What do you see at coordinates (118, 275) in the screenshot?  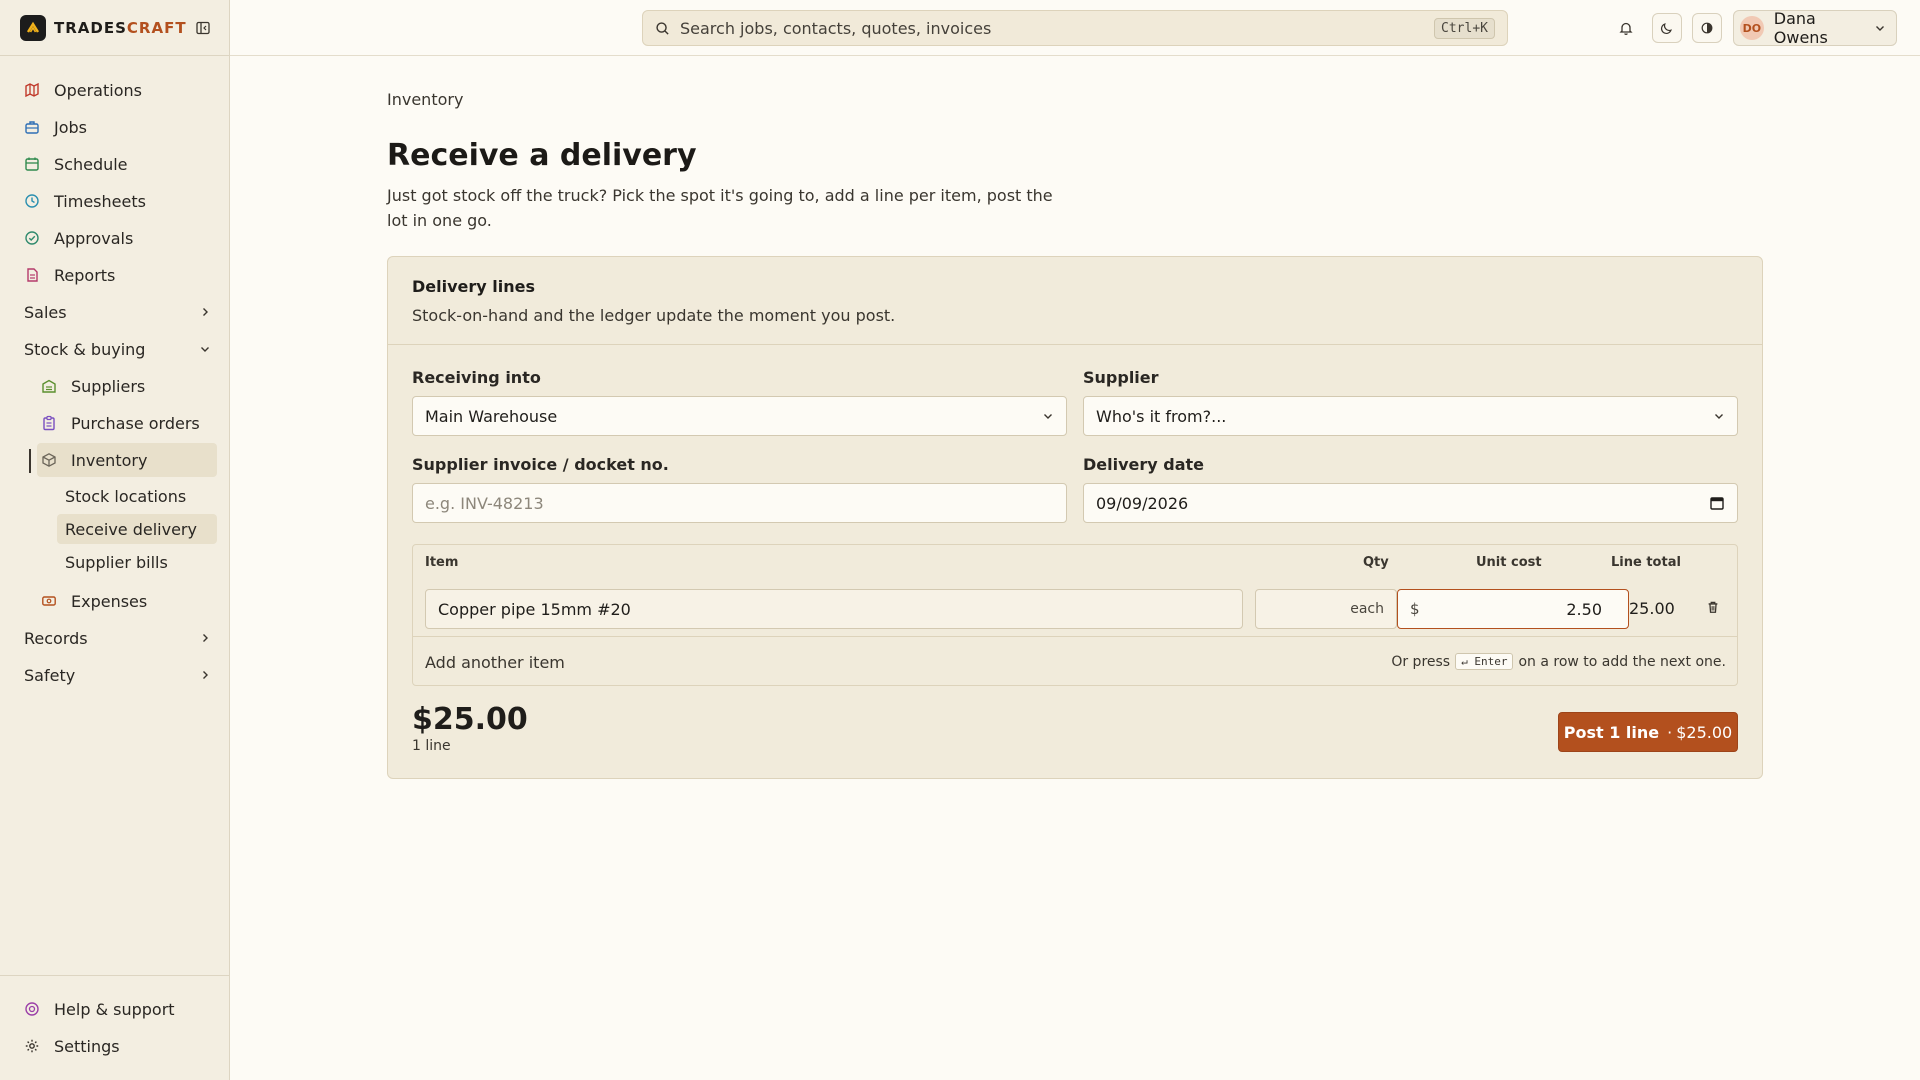 I see `sidebar-item-reports: Reports` at bounding box center [118, 275].